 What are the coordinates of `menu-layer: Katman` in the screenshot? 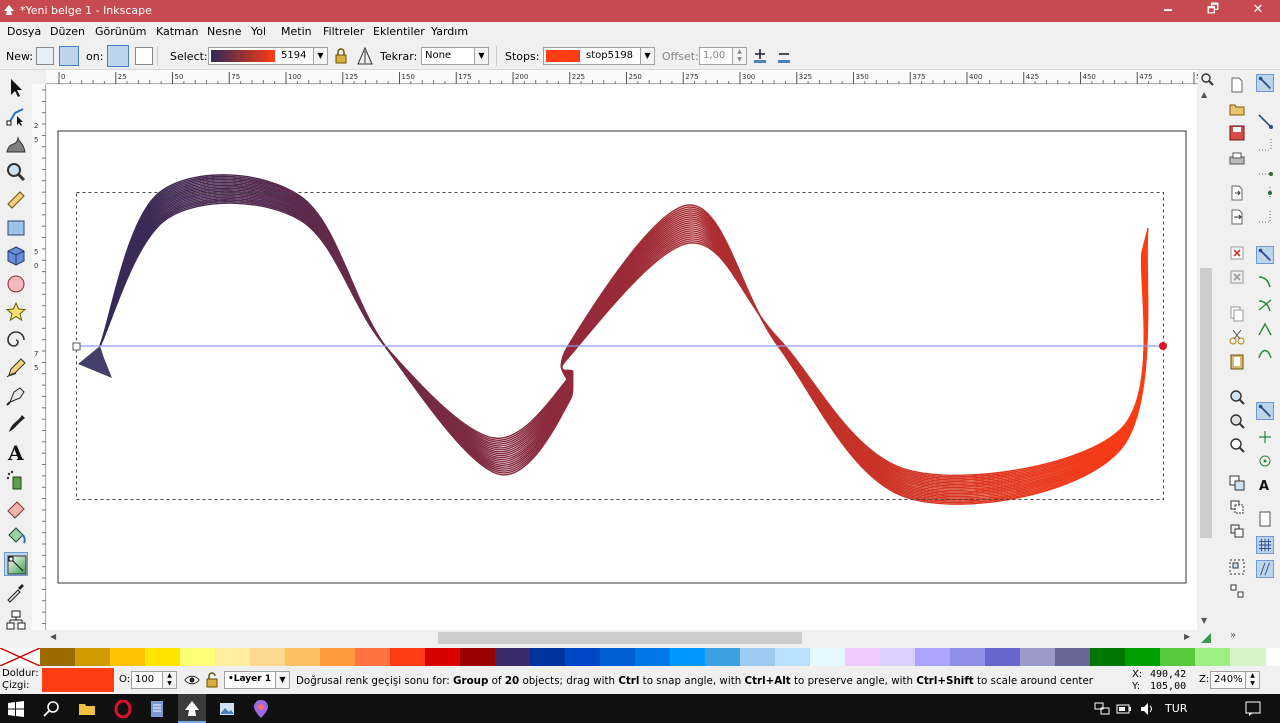 It's located at (177, 31).